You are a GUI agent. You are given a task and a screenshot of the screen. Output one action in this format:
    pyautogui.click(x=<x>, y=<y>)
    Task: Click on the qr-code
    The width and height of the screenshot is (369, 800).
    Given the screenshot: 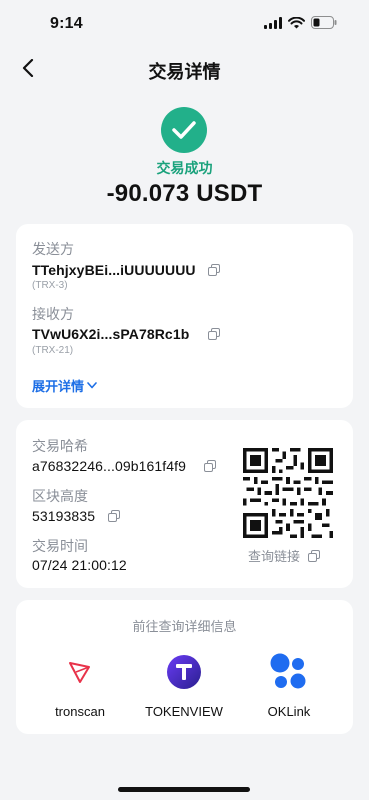 What is the action you would take?
    pyautogui.click(x=288, y=493)
    